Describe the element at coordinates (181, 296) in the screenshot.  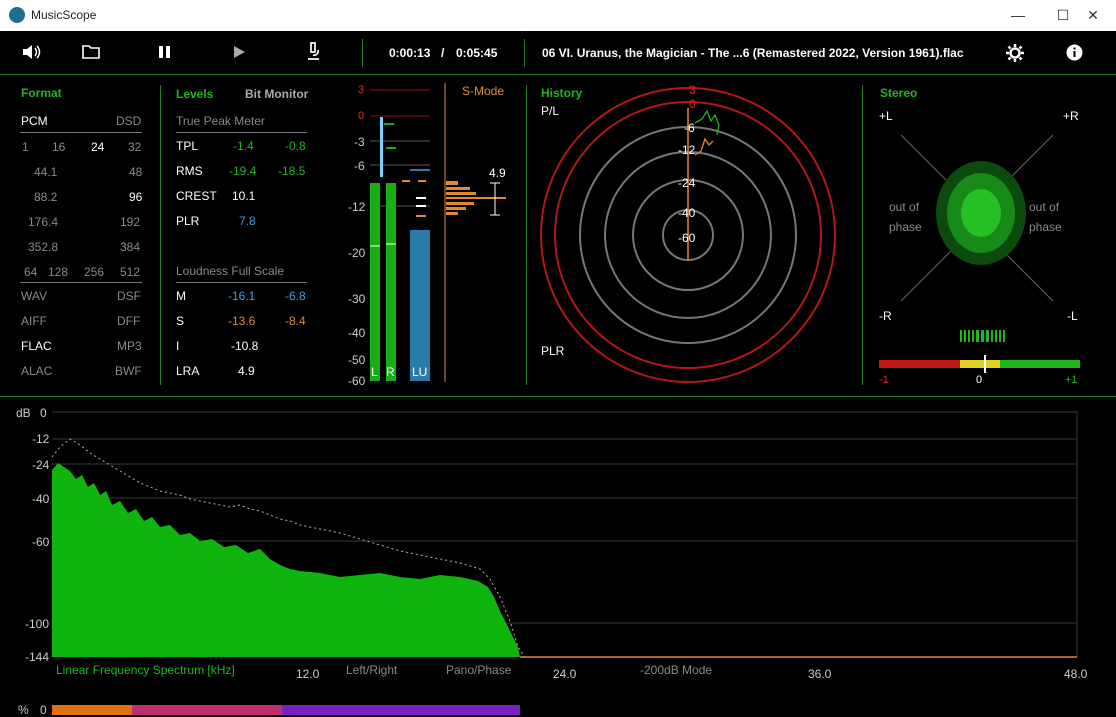
I see `m-label: M` at that location.